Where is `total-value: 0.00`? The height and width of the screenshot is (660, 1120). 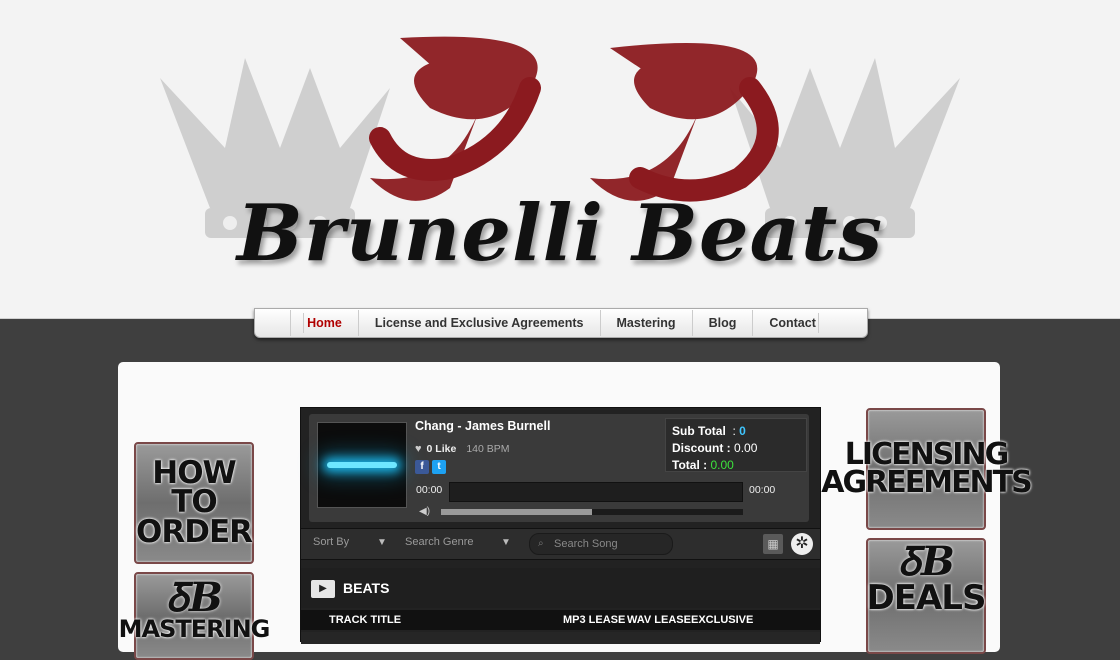
total-value: 0.00 is located at coordinates (722, 465).